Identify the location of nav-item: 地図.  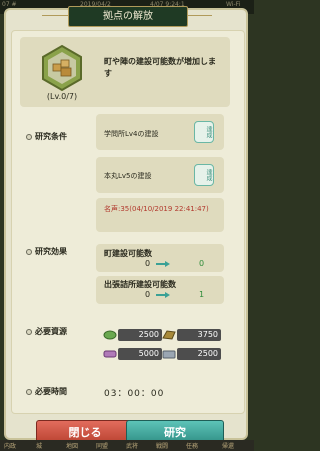
(72, 445).